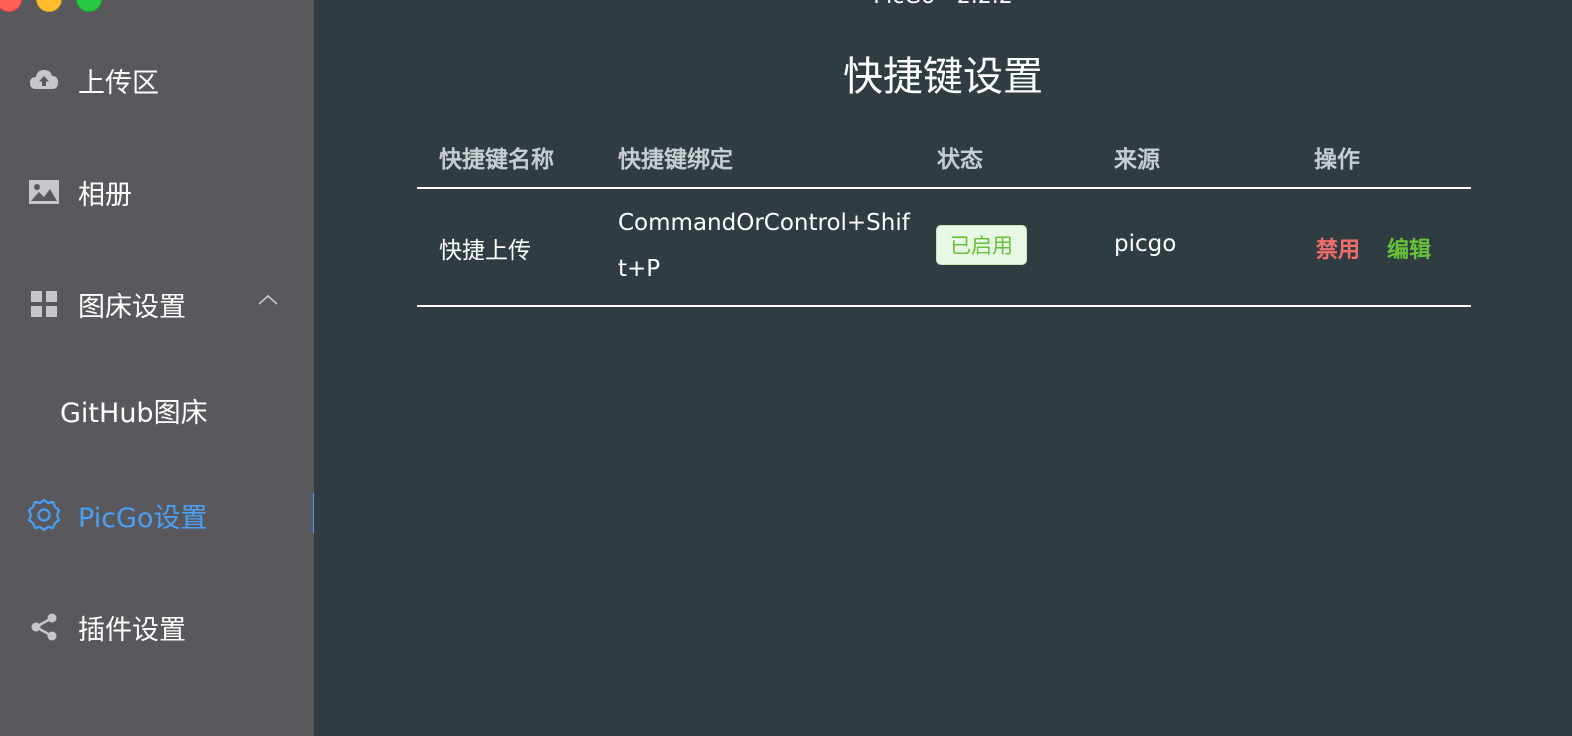  I want to click on sidebar-item-label: 上传区, so click(118, 83).